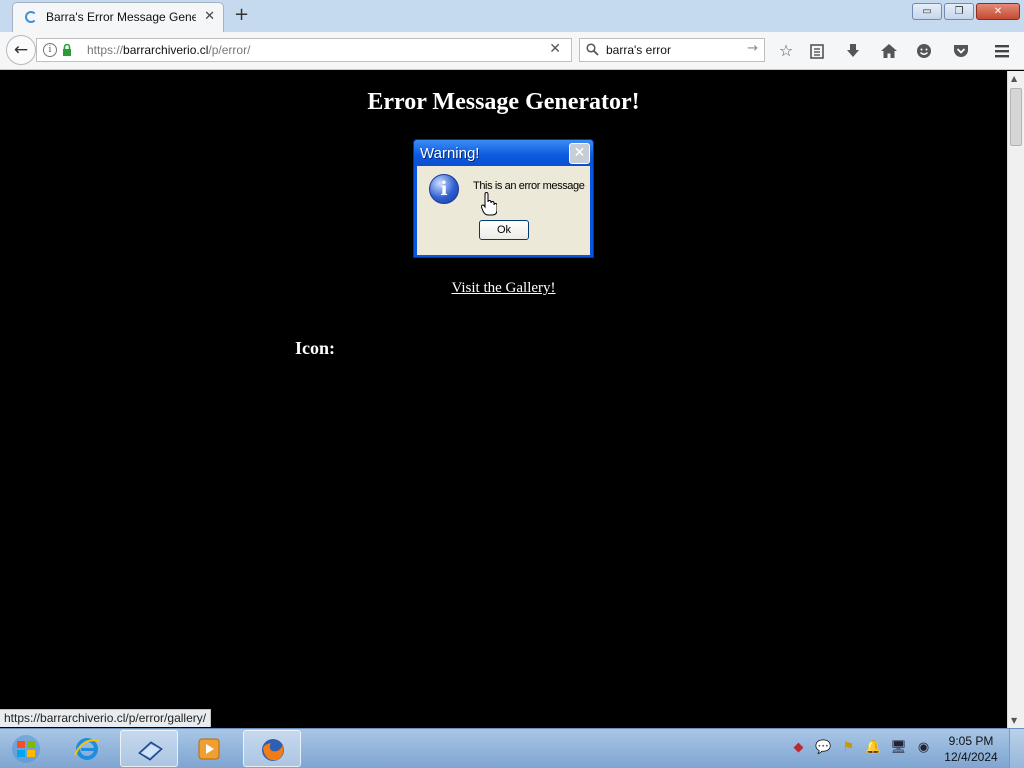 The height and width of the screenshot is (768, 1024). I want to click on vertical-scrollbar: ▲ ▼, so click(1015, 399).